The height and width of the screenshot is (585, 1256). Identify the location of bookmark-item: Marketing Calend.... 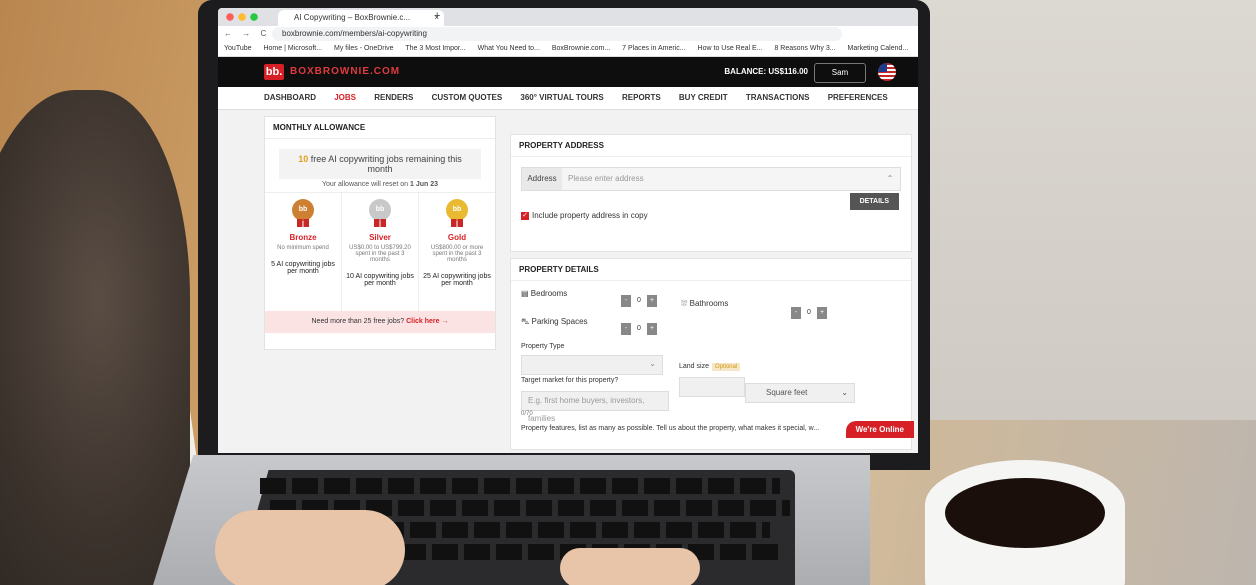
(878, 48).